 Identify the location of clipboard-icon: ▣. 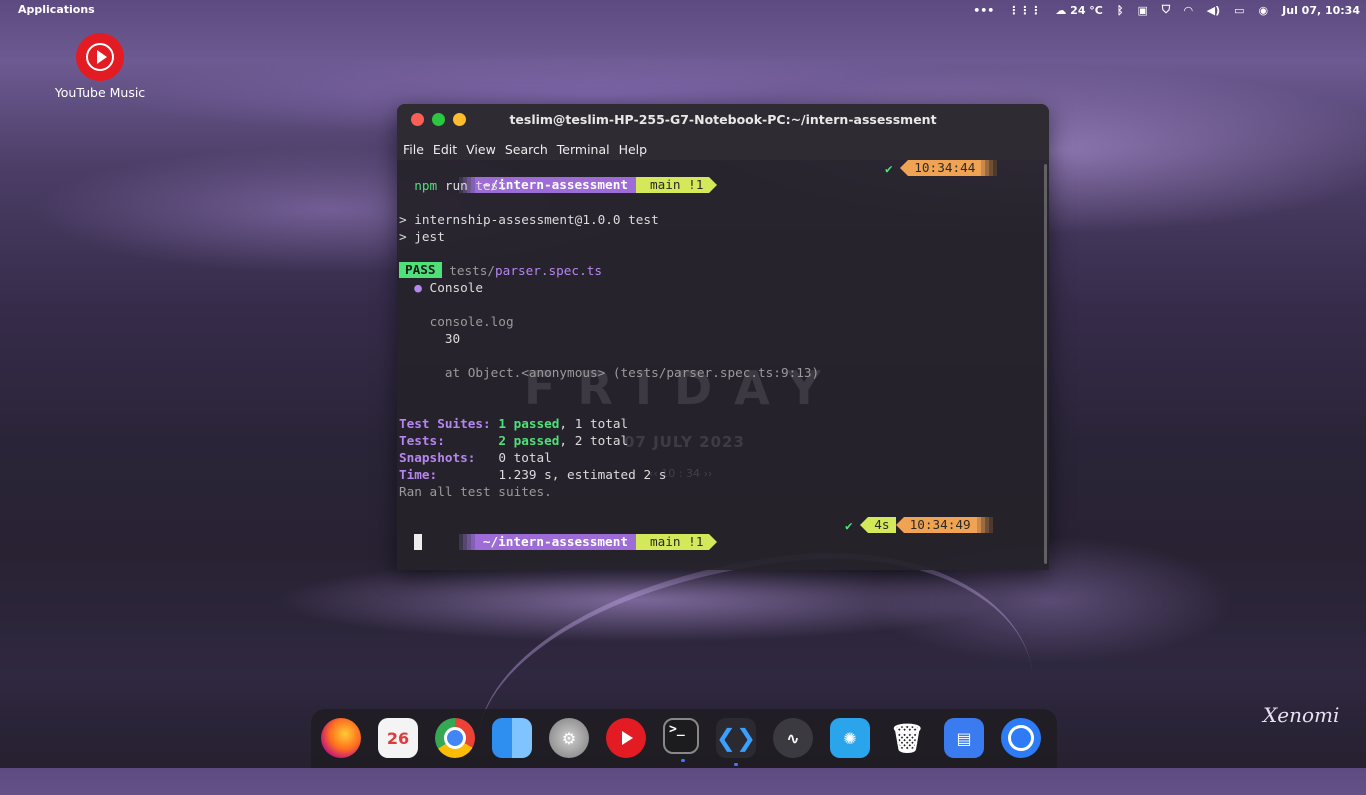
(1143, 10).